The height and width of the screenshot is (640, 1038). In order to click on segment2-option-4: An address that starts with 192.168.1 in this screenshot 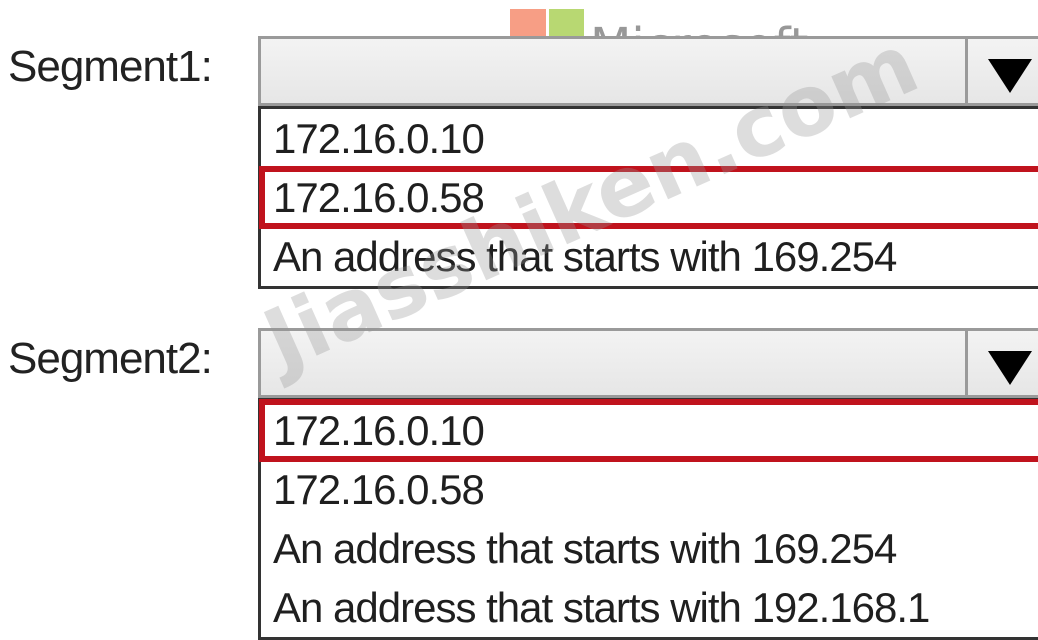, I will do `click(649, 607)`.